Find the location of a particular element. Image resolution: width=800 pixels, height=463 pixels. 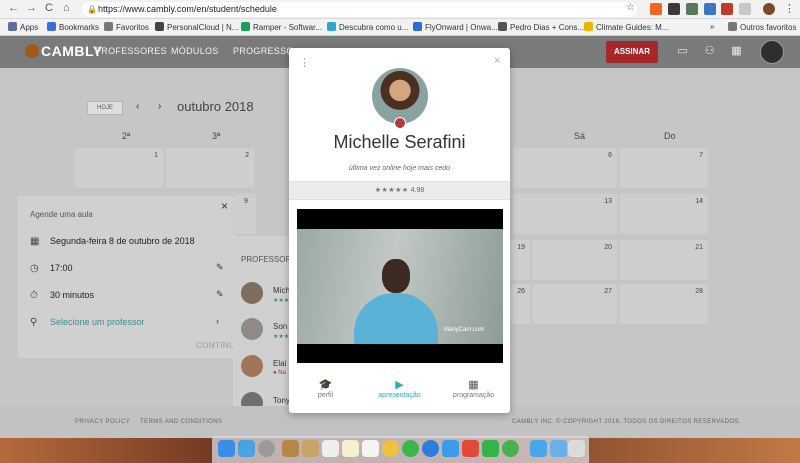

calendar-day: 28 is located at coordinates (664, 304).